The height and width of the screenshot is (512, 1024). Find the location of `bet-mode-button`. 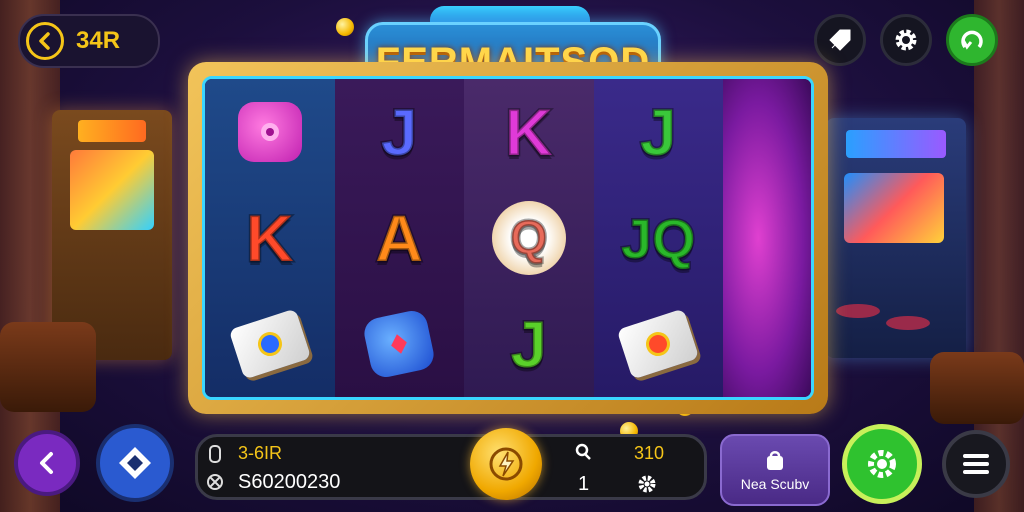

bet-mode-button is located at coordinates (135, 463).